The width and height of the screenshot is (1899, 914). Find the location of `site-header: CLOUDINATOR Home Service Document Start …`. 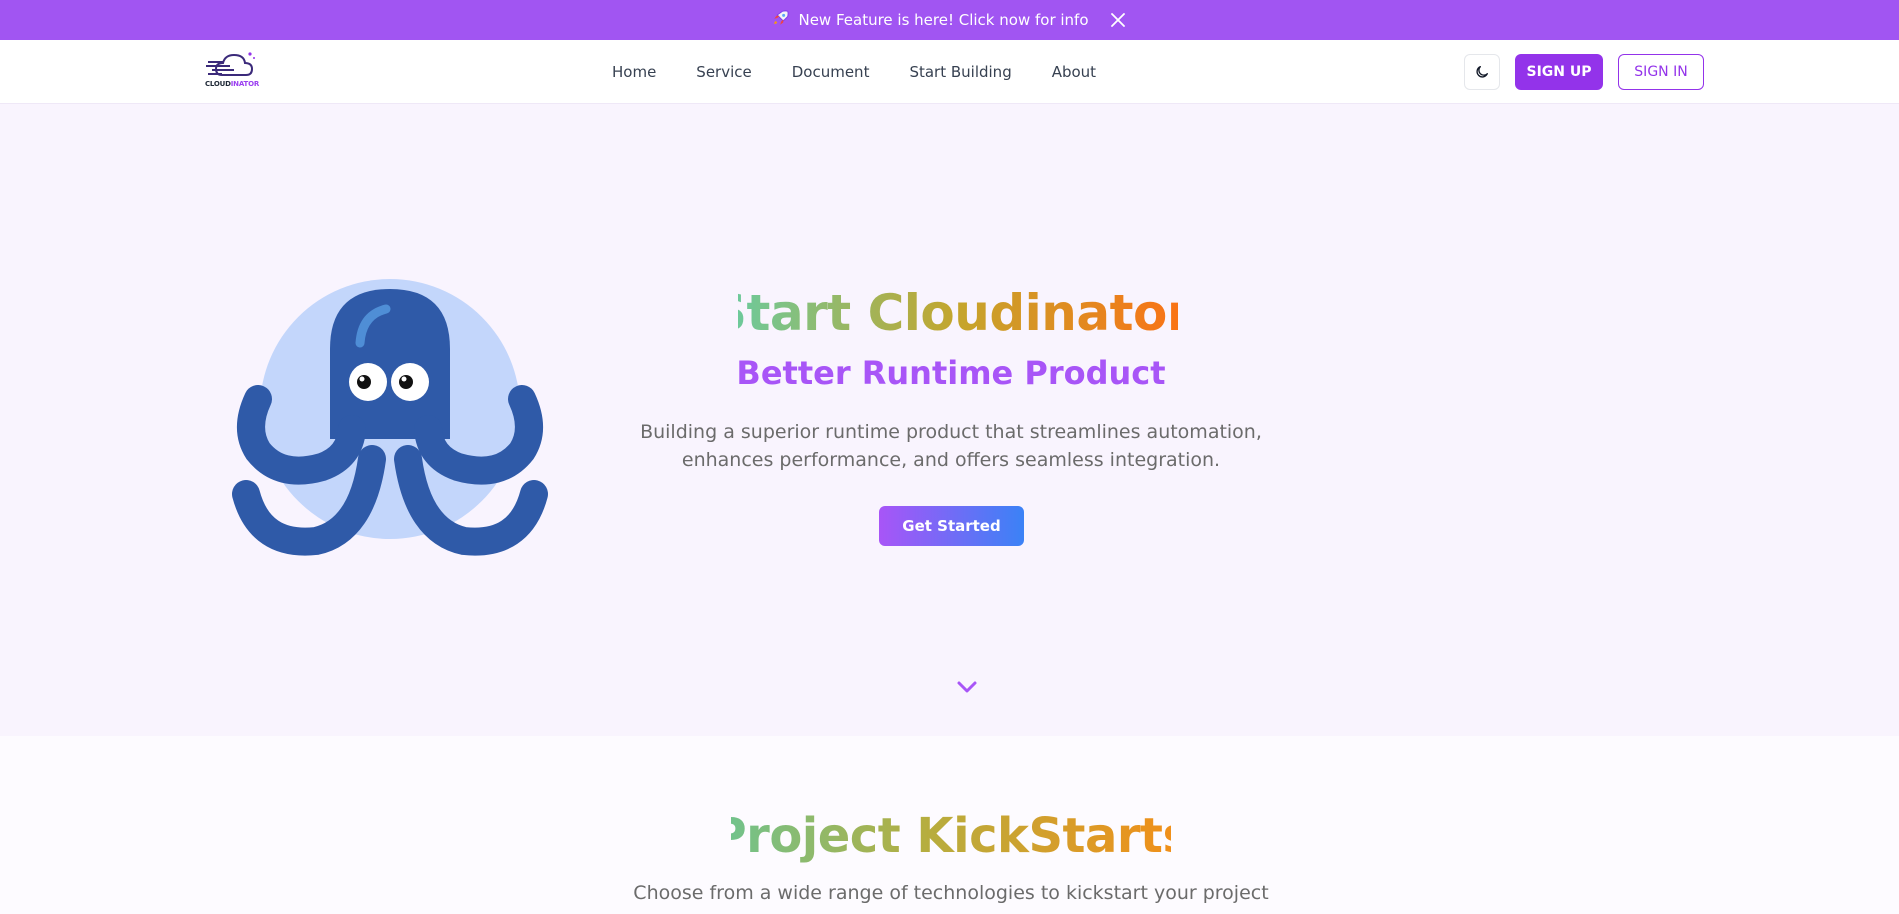

site-header: CLOUDINATOR Home Service Document Start … is located at coordinates (949, 72).